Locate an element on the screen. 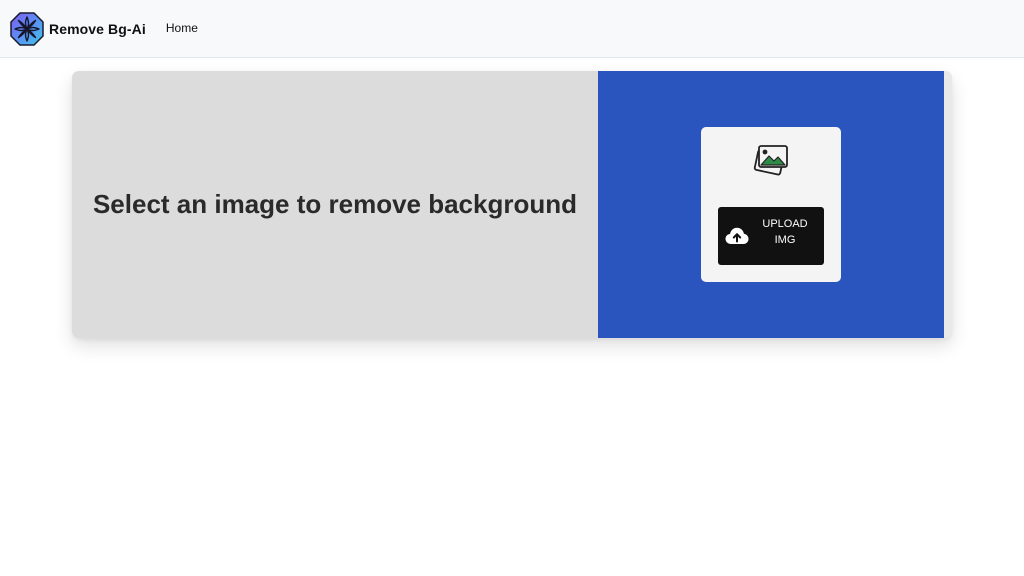 The height and width of the screenshot is (576, 1024). upload-button-label: UPLOAD IMG is located at coordinates (785, 232).